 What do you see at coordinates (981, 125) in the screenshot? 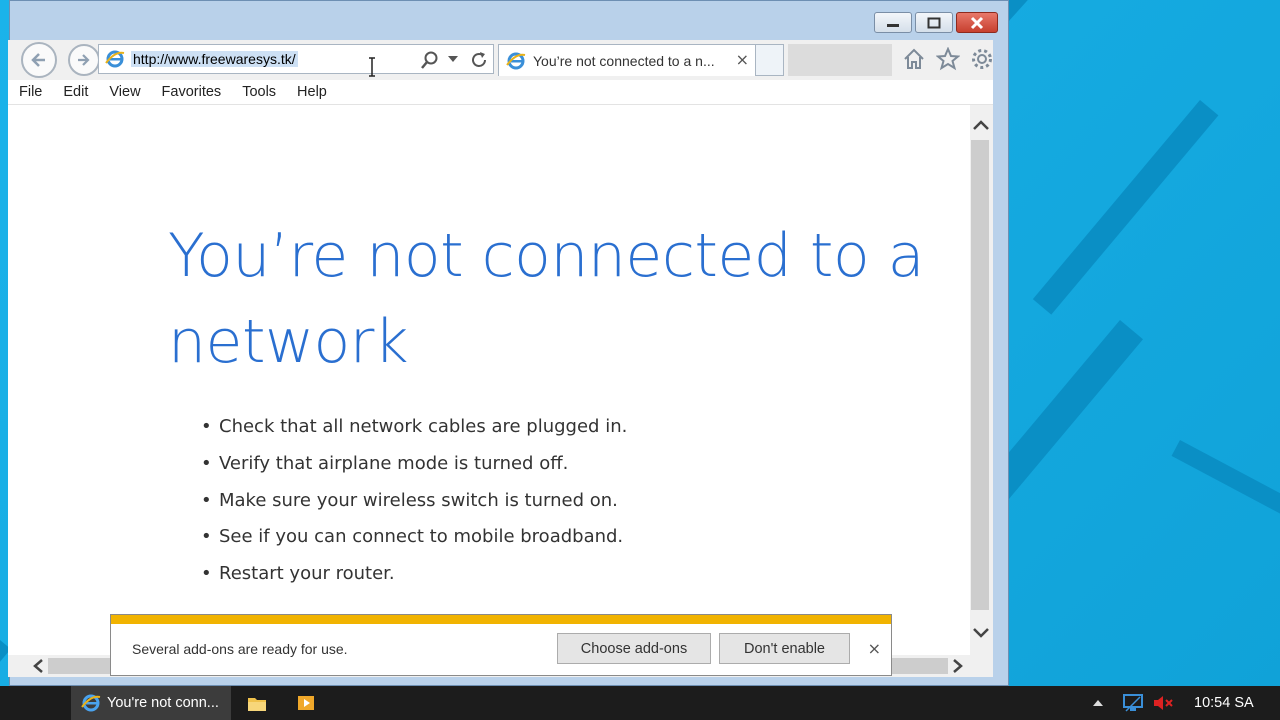
I see `scroll-up-icon` at bounding box center [981, 125].